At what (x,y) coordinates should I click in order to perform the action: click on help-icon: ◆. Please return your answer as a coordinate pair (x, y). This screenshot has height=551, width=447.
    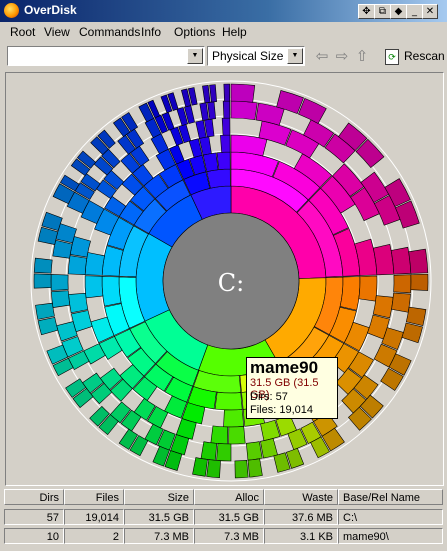
    Looking at the image, I should click on (398, 11).